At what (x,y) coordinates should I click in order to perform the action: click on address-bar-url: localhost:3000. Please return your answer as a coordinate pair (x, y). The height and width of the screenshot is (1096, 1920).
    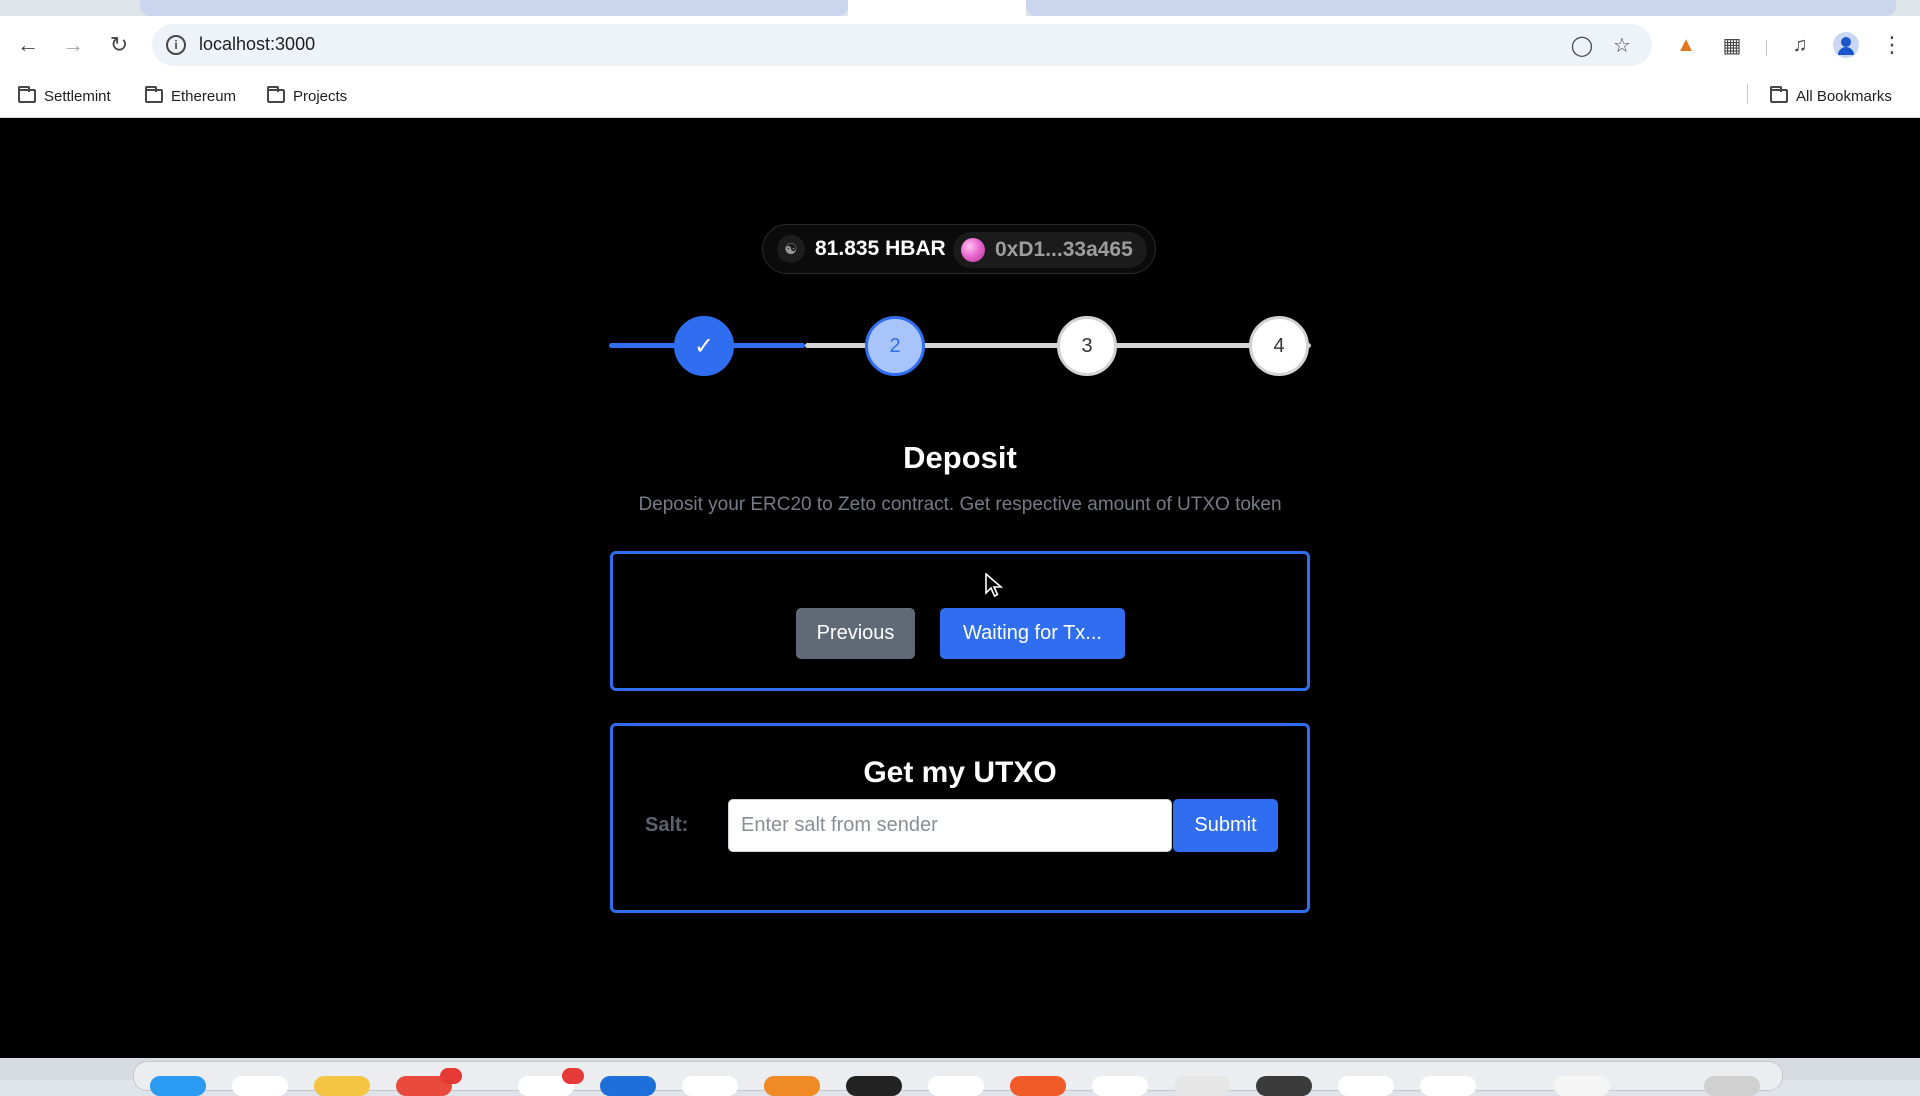
    Looking at the image, I should click on (257, 44).